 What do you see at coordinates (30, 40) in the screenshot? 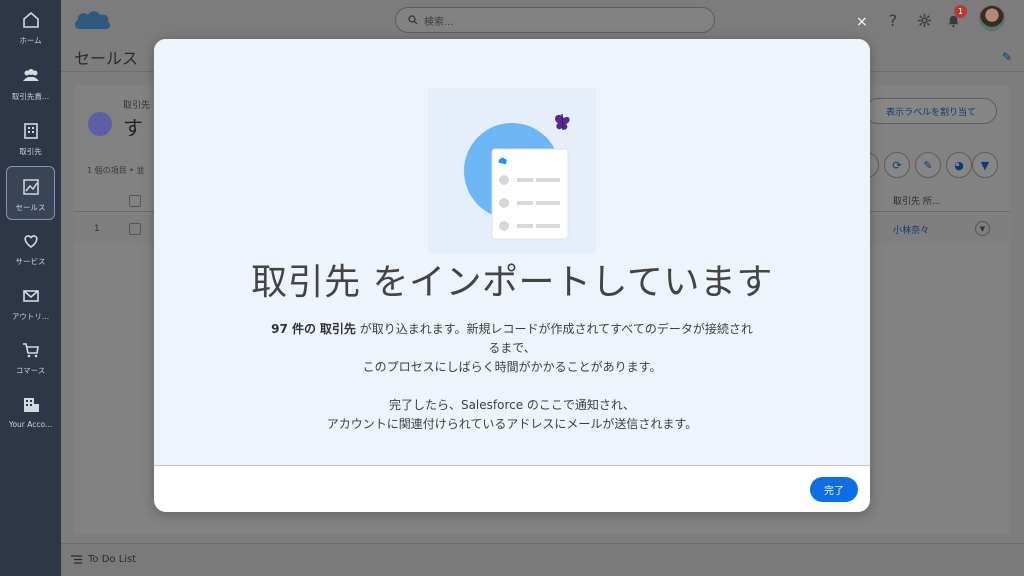
I see `sidebar-item-label: ホーム` at bounding box center [30, 40].